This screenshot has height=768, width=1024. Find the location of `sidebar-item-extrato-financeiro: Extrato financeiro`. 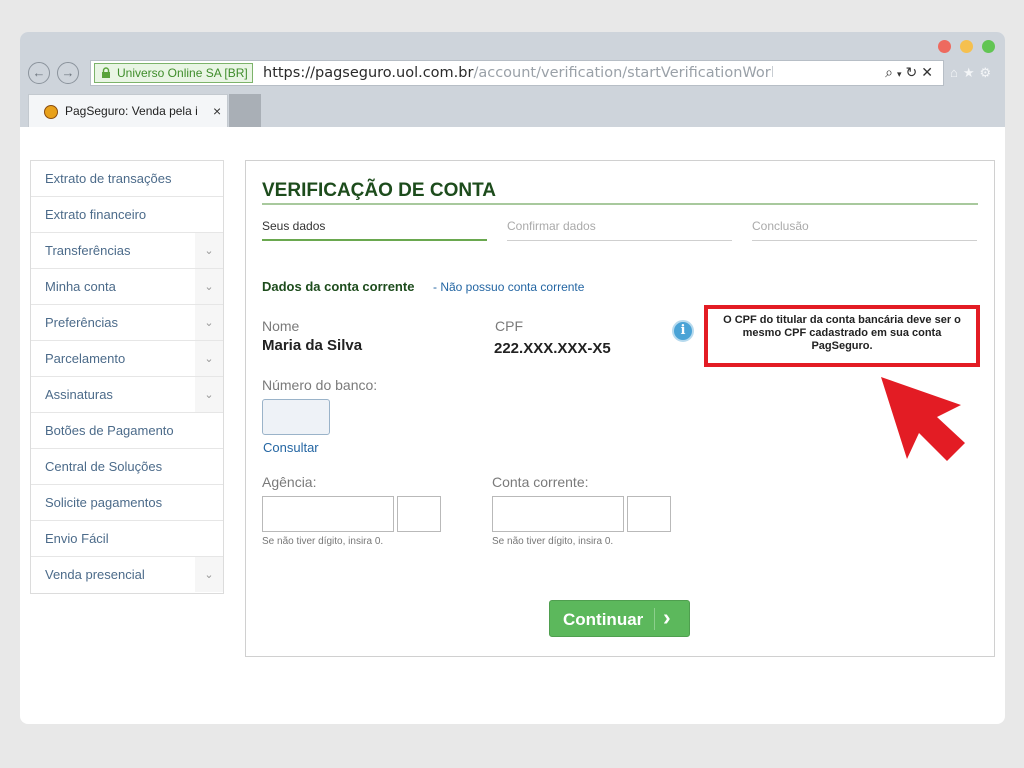

sidebar-item-extrato-financeiro: Extrato financeiro is located at coordinates (127, 215).